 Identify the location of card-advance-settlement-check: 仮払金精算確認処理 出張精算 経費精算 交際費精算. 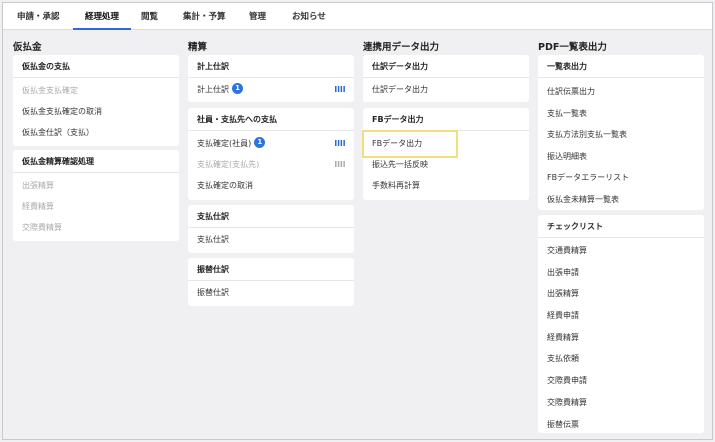
(96, 195).